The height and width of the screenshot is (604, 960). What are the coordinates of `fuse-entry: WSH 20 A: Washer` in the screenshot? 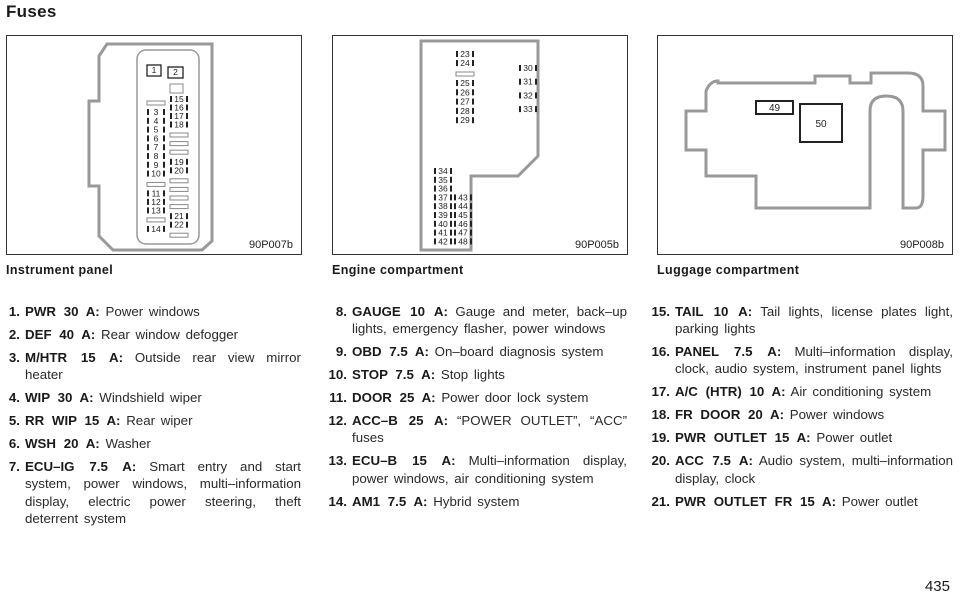 It's located at (163, 443).